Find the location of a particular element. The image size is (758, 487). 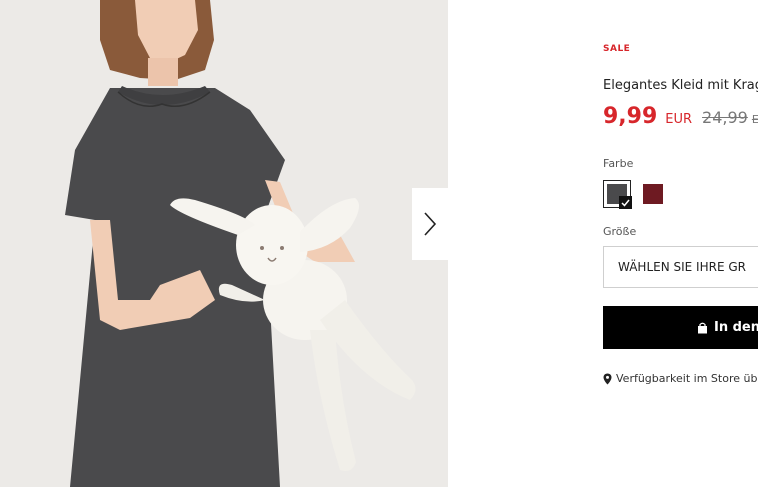

color-label: Farbe is located at coordinates (618, 163).